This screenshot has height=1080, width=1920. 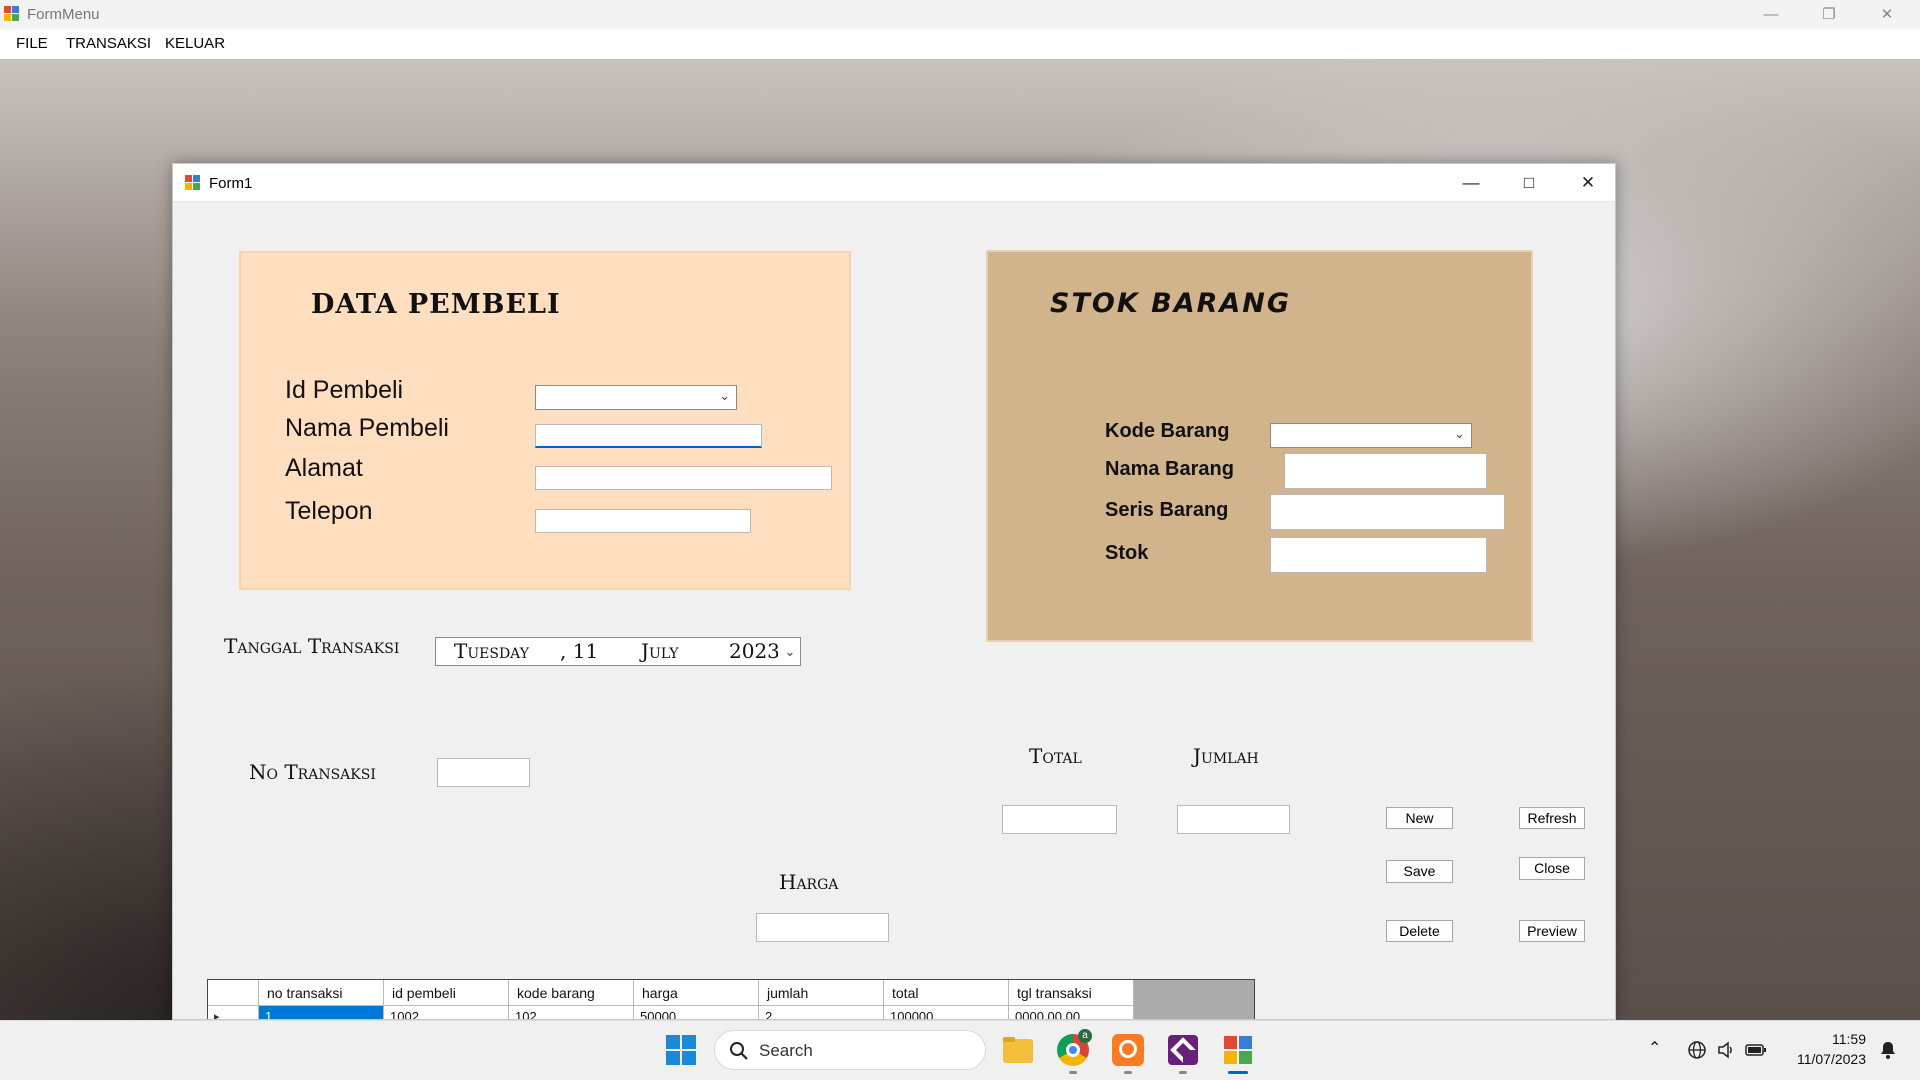 What do you see at coordinates (1169, 469) in the screenshot?
I see `label-nama-barang: Nama Barang` at bounding box center [1169, 469].